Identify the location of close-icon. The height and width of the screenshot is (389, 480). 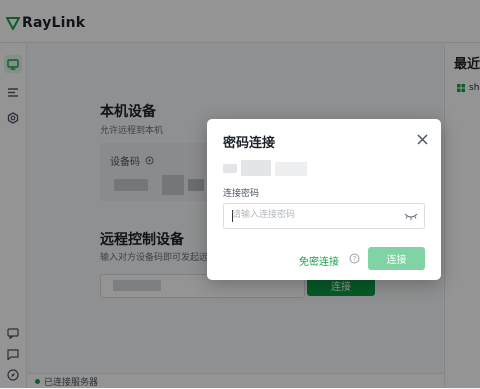
(422, 139).